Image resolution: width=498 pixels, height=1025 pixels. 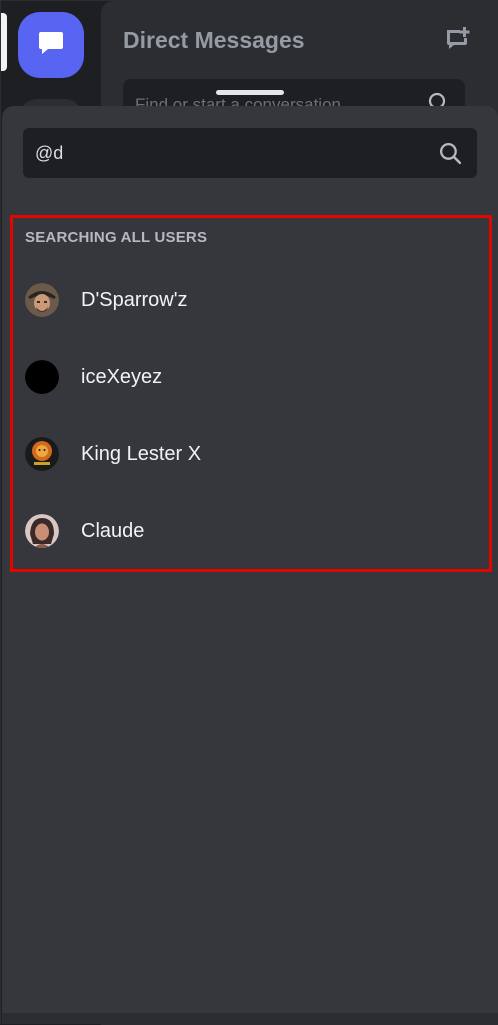 I want to click on lion-avatar, so click(x=42, y=454).